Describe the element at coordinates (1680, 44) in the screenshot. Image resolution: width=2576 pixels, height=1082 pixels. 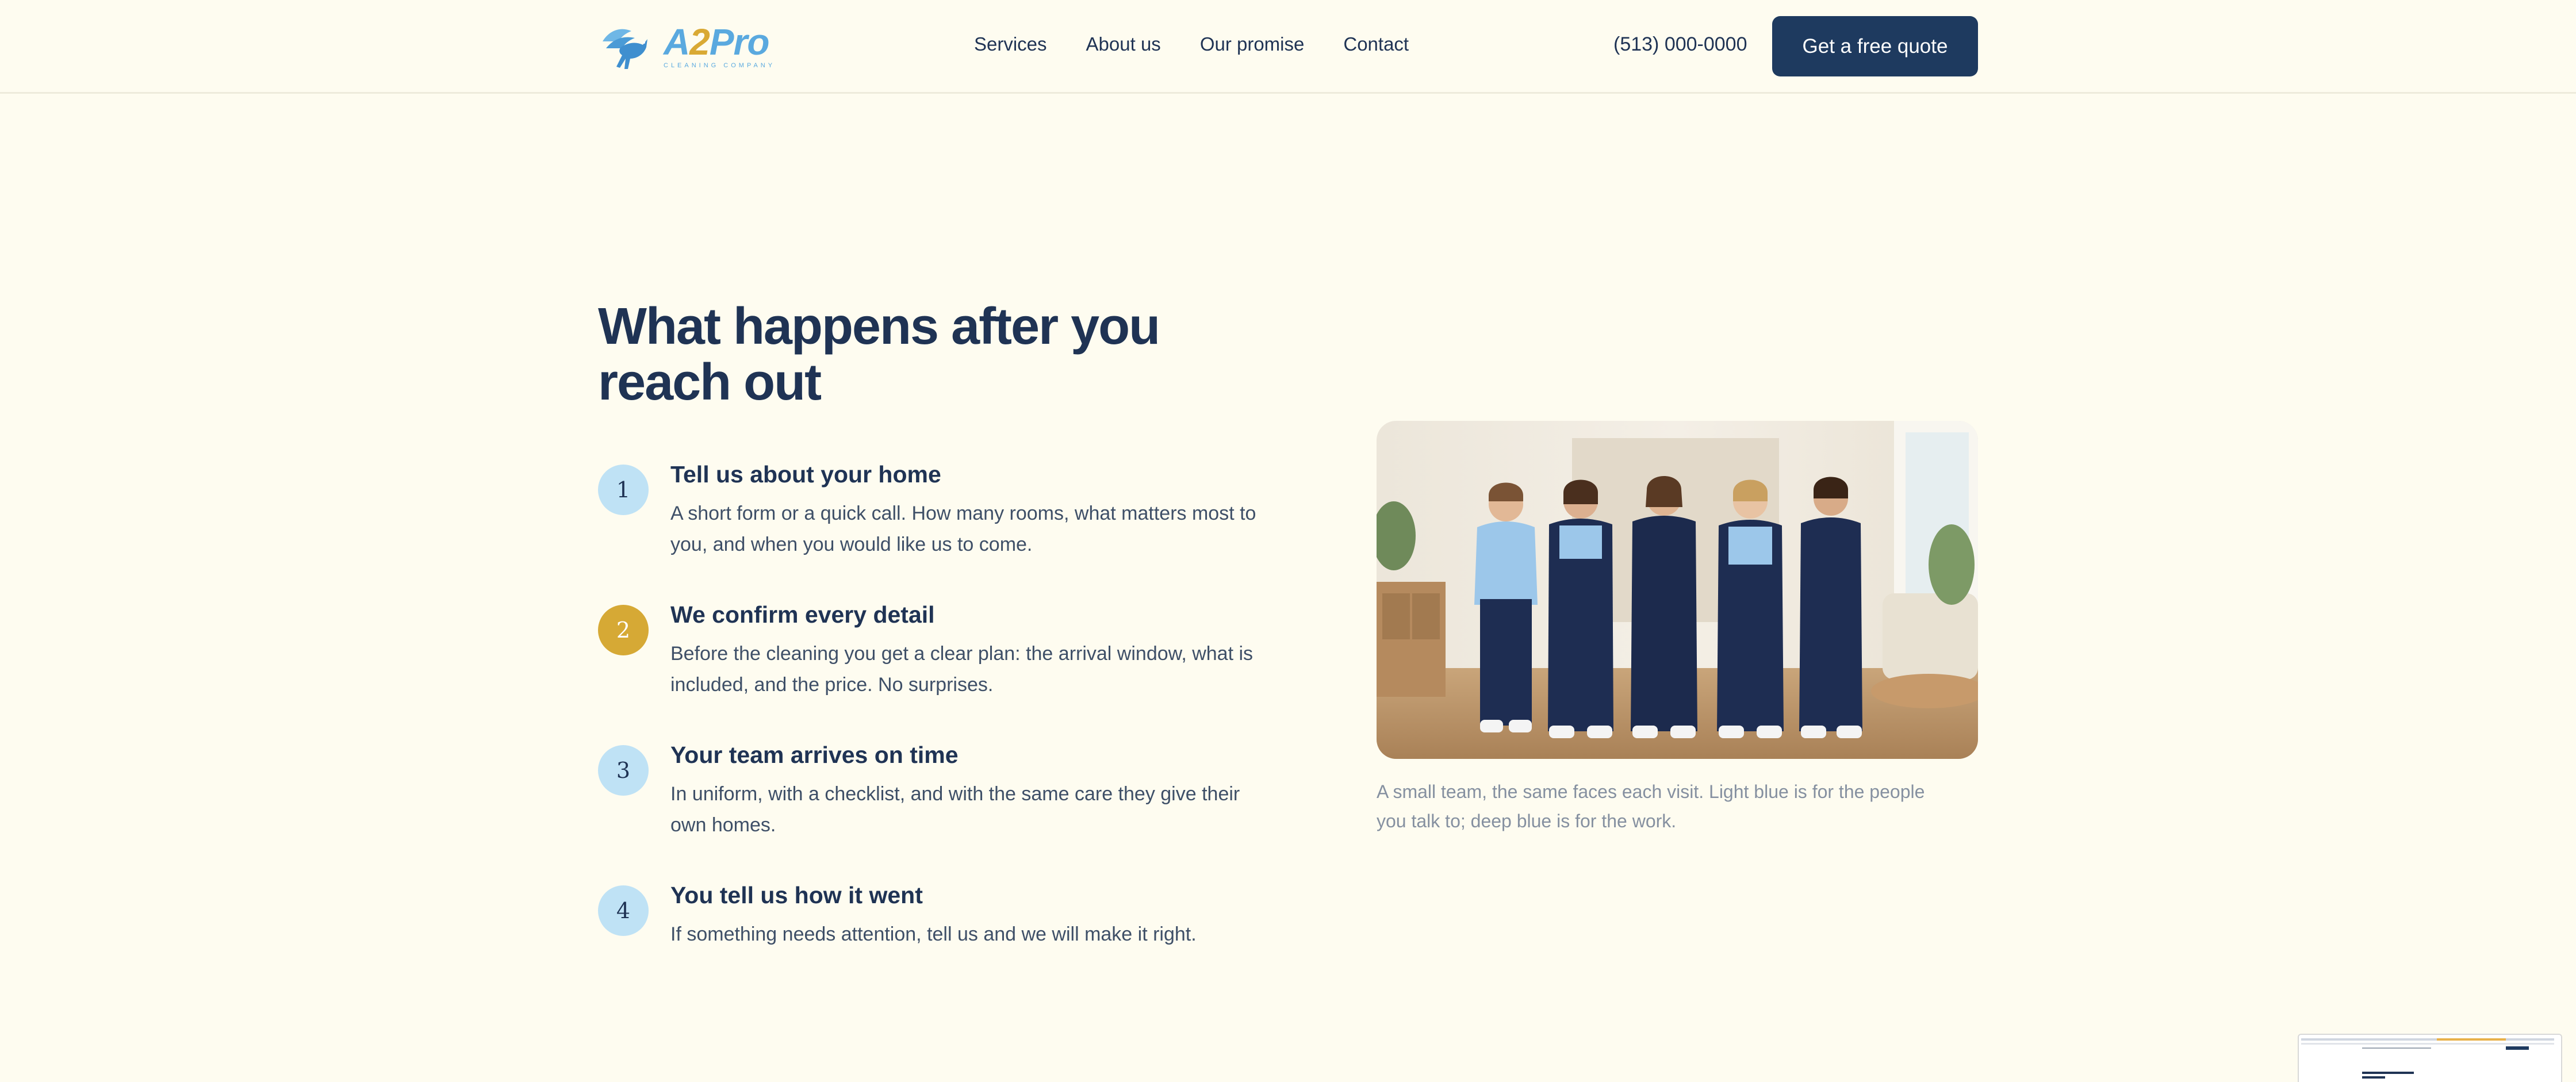
I see `phone-link: (513) 000-0000` at that location.